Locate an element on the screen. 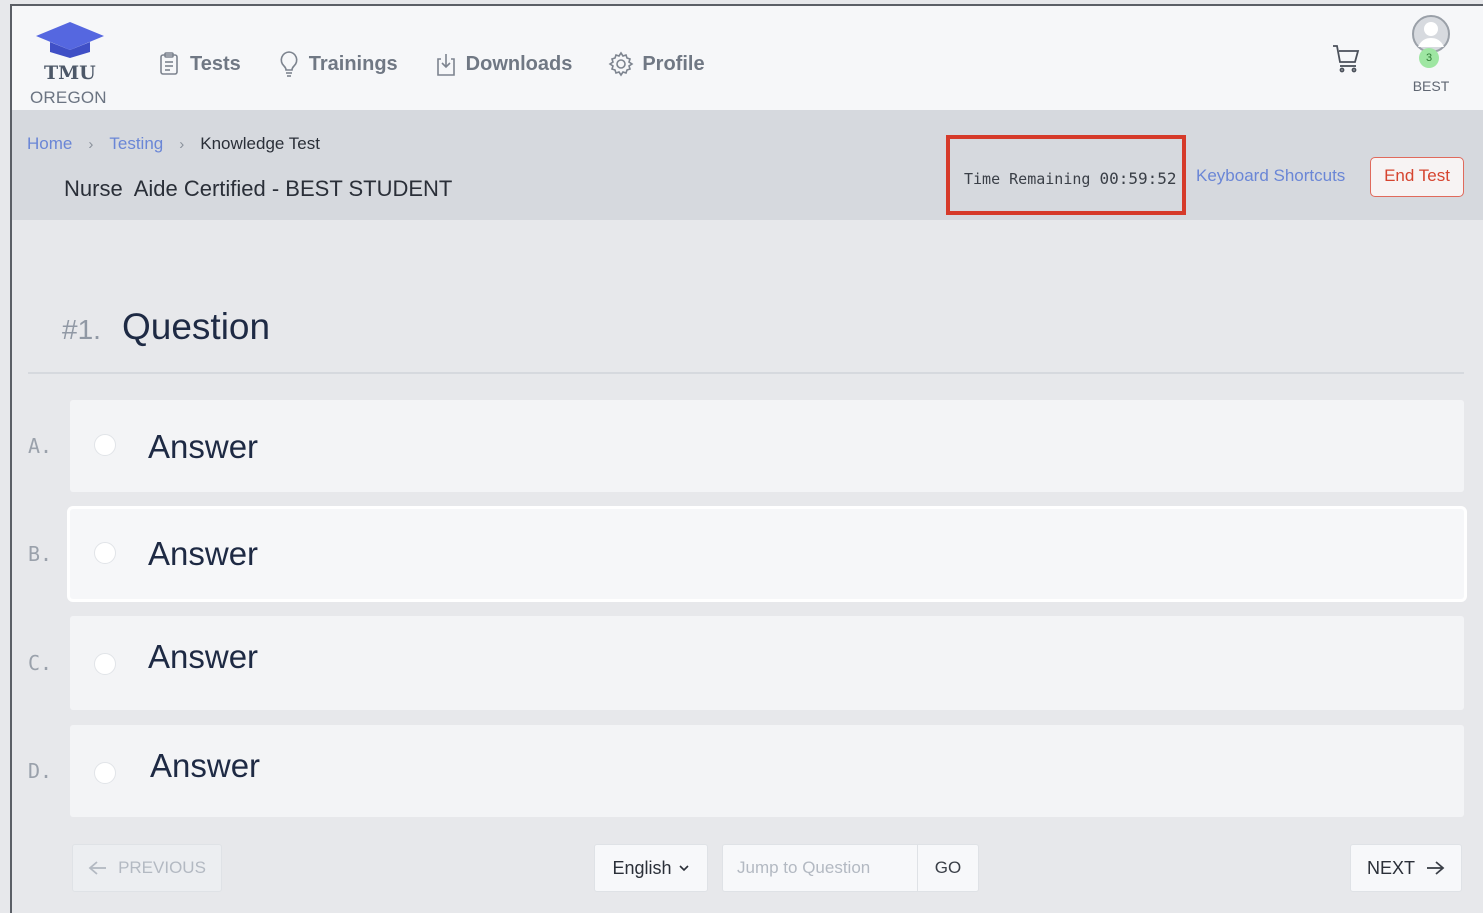  notification-badge: 3 is located at coordinates (1429, 58).